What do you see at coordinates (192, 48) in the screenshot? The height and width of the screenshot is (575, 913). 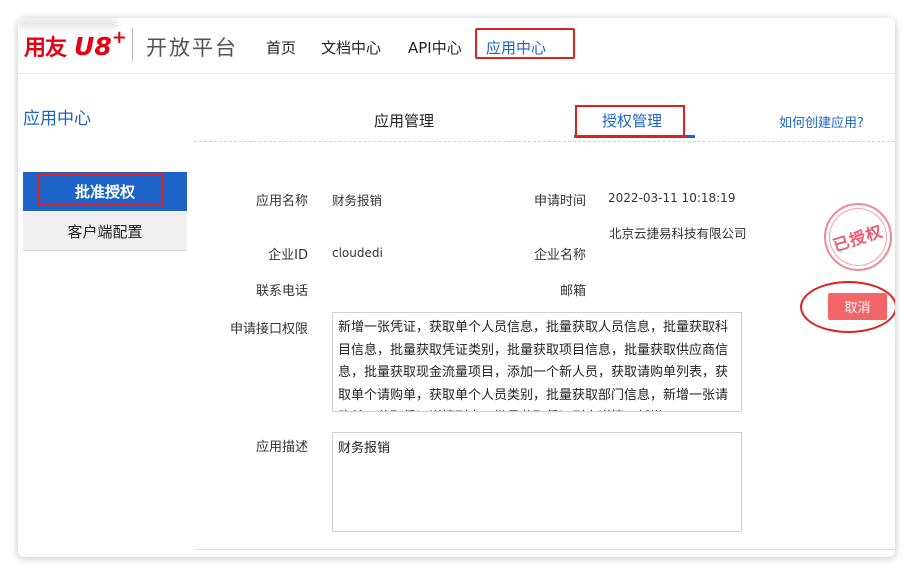 I see `platform-title: 开放平台` at bounding box center [192, 48].